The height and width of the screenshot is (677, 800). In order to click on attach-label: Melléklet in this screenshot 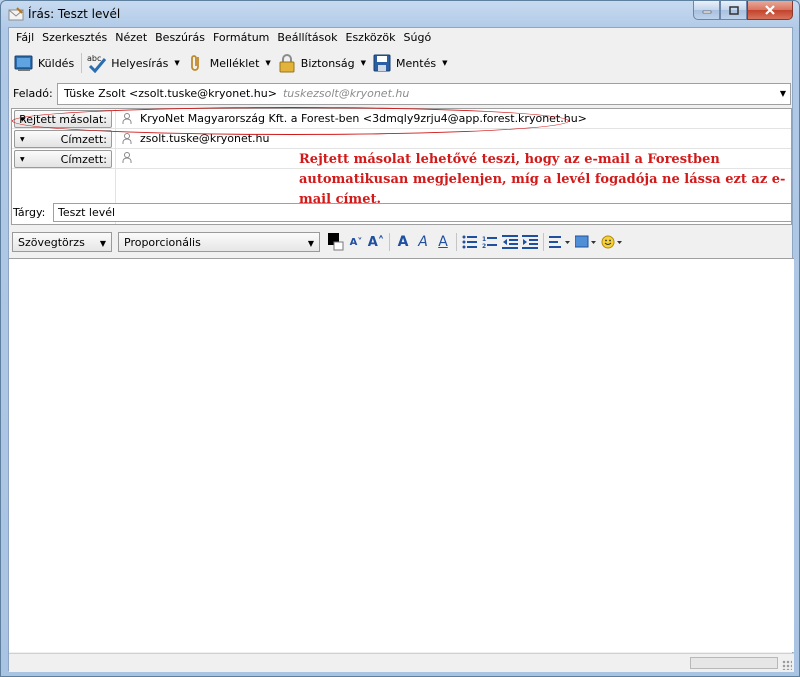, I will do `click(234, 63)`.